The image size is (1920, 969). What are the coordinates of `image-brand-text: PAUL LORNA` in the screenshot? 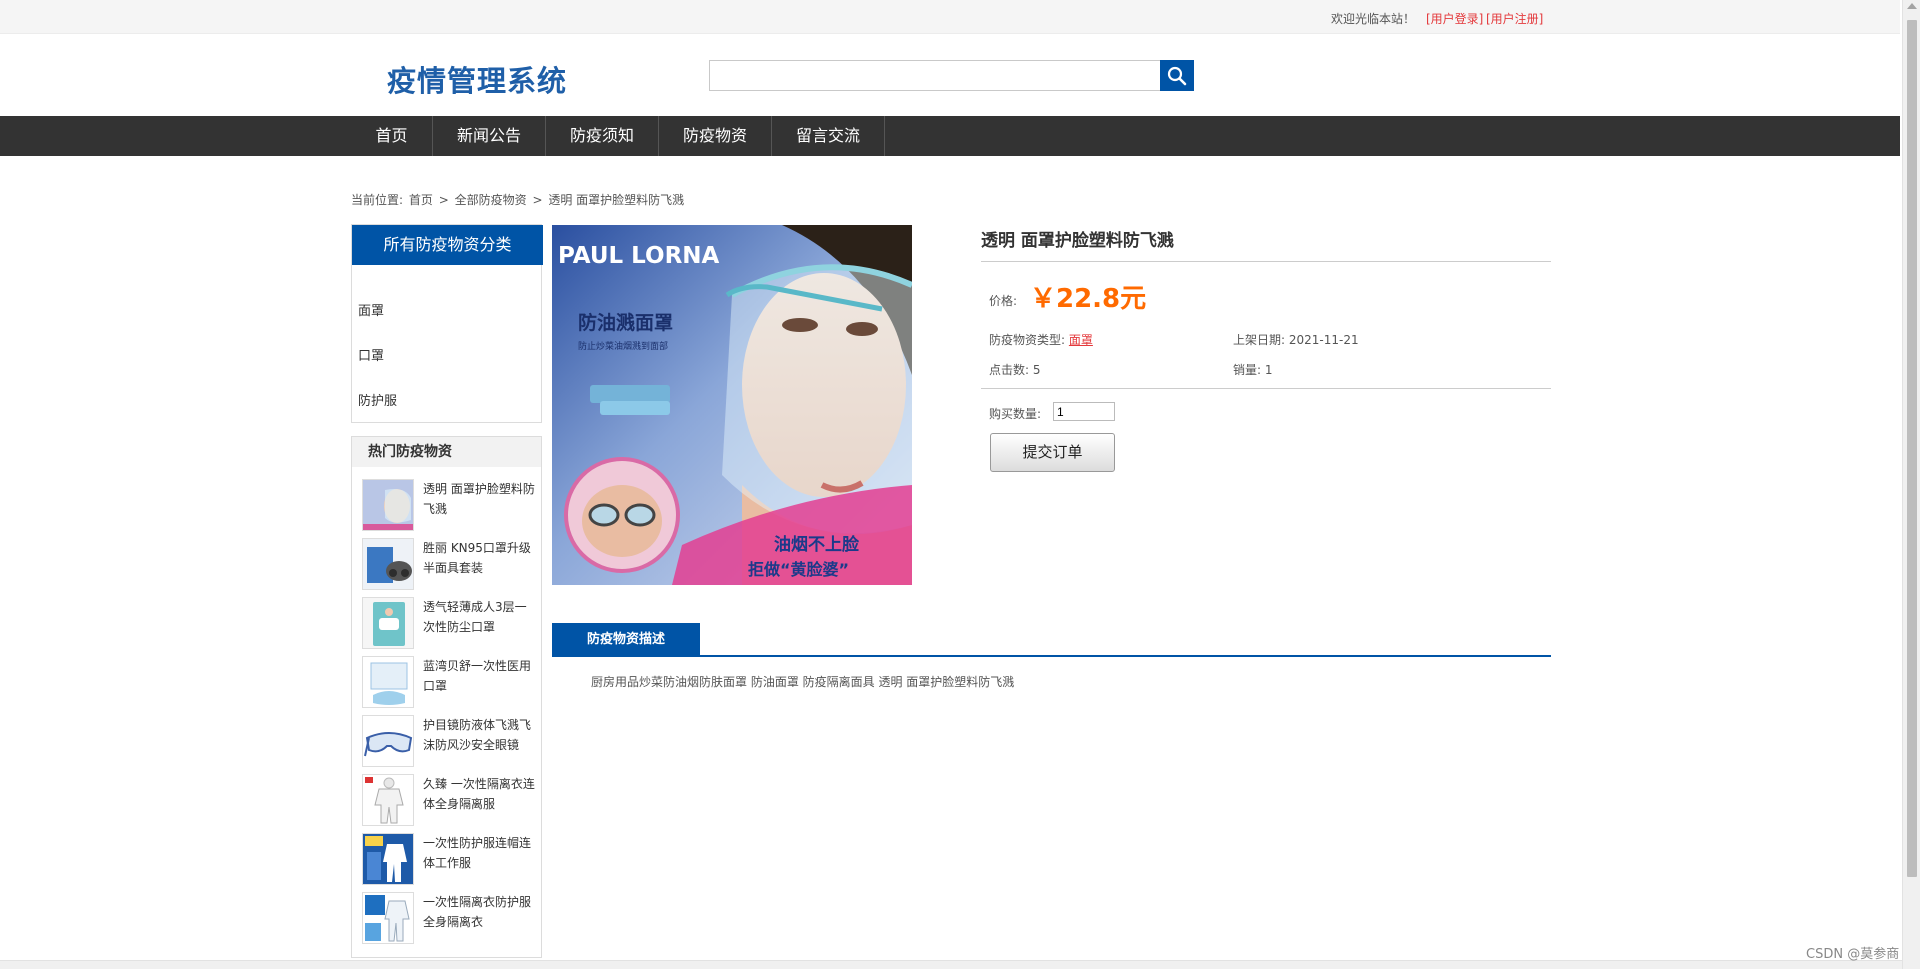 It's located at (639, 256).